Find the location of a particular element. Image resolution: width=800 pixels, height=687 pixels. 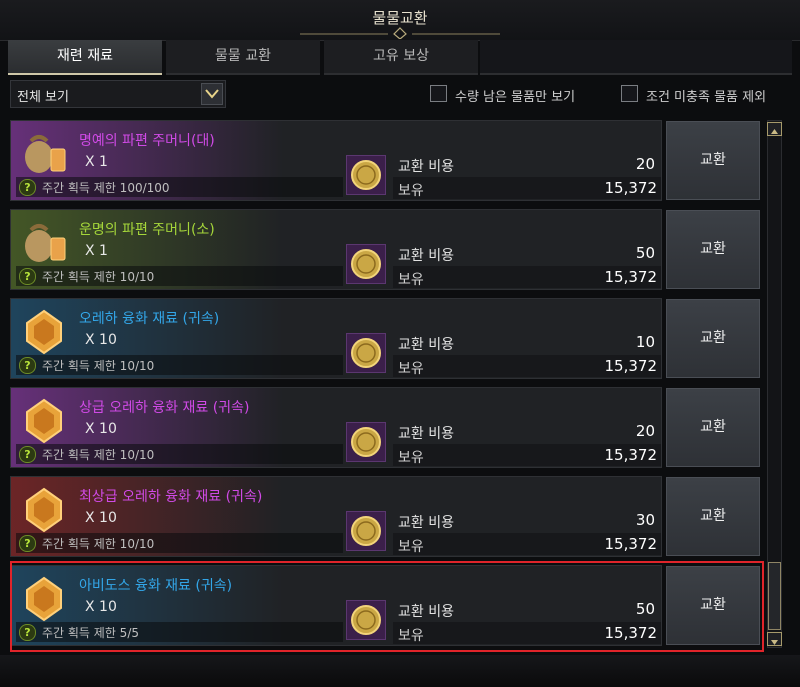

item-name: 명예의 파편 주머니(대) is located at coordinates (147, 141).